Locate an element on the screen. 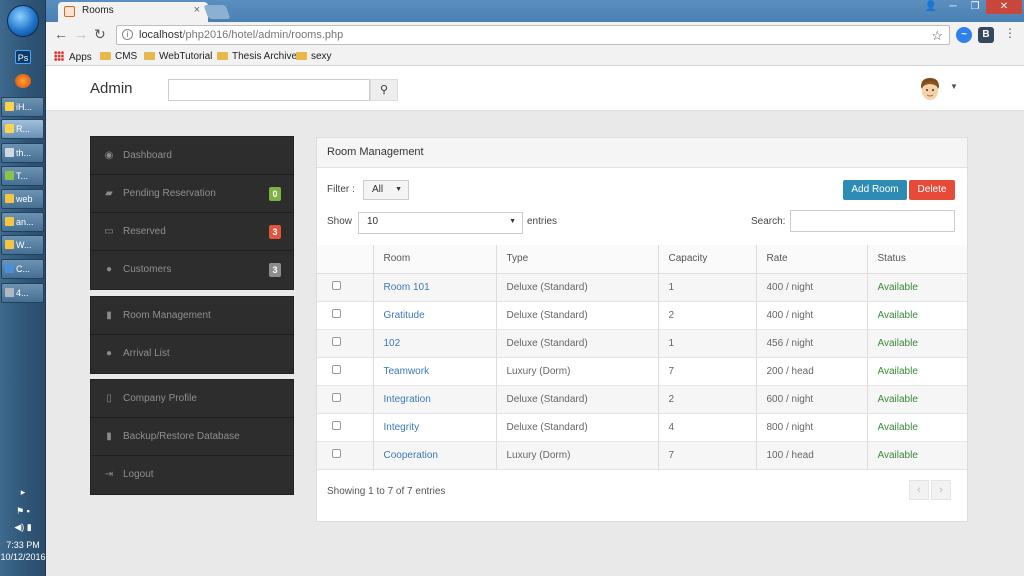 This screenshot has height=576, width=1024. bookmark-thesis-archive: Thesis Archive is located at coordinates (257, 56).